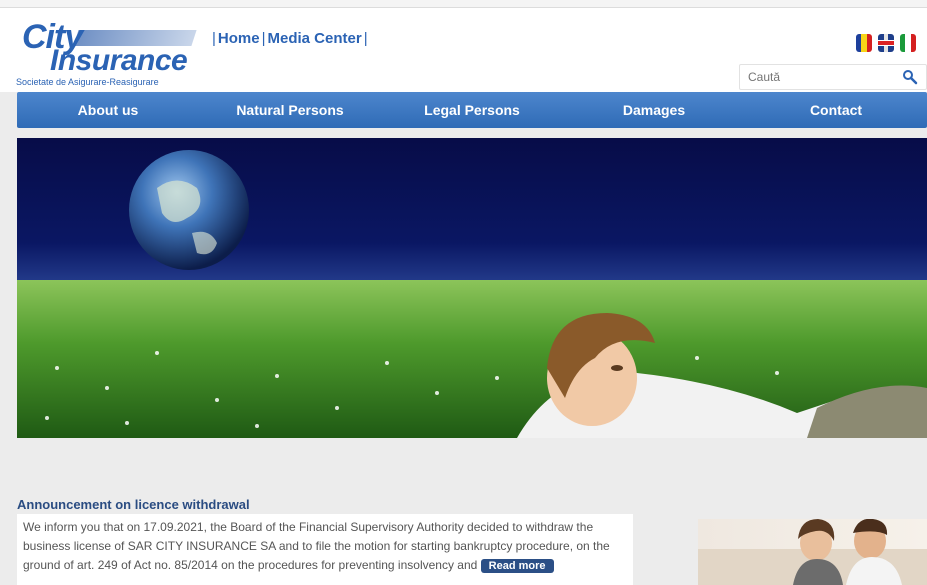  Describe the element at coordinates (133, 504) in the screenshot. I see `announcement-title: Announcement on licence withdrawal` at that location.